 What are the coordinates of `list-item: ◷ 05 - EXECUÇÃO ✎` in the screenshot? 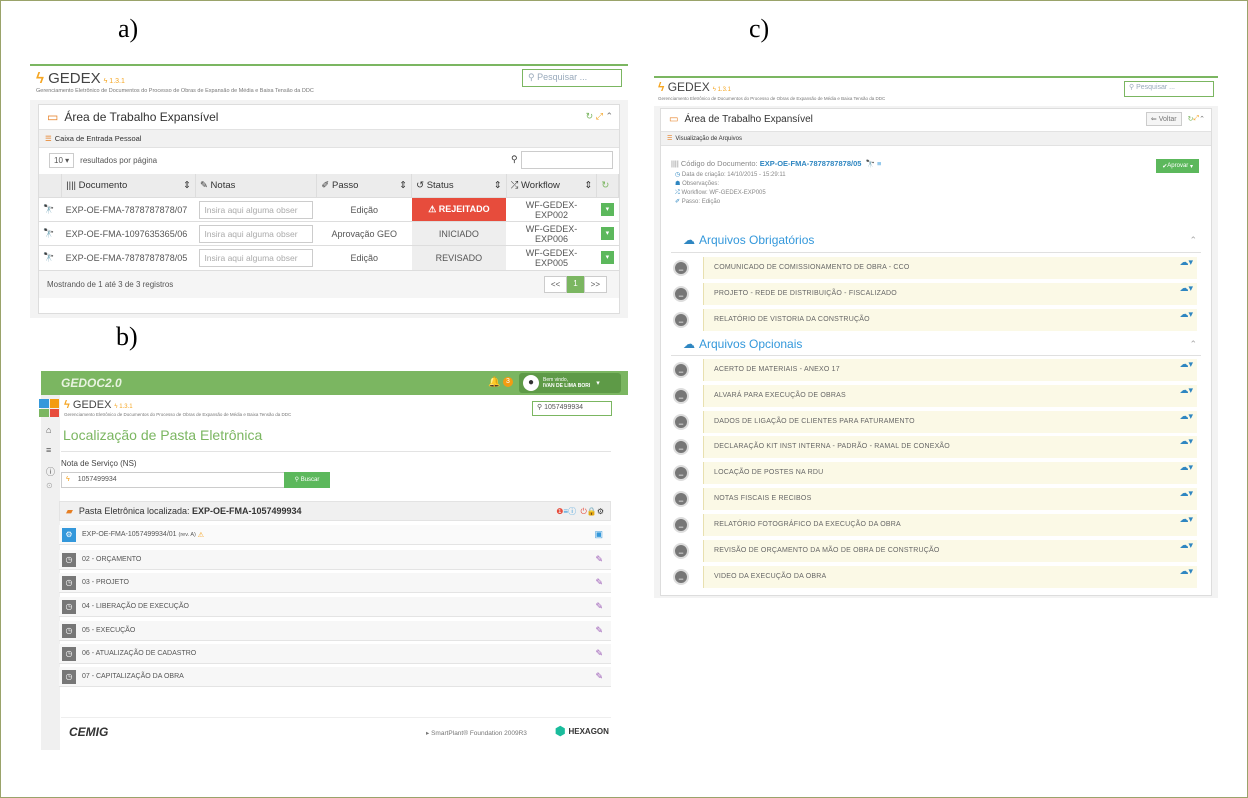 It's located at (335, 631).